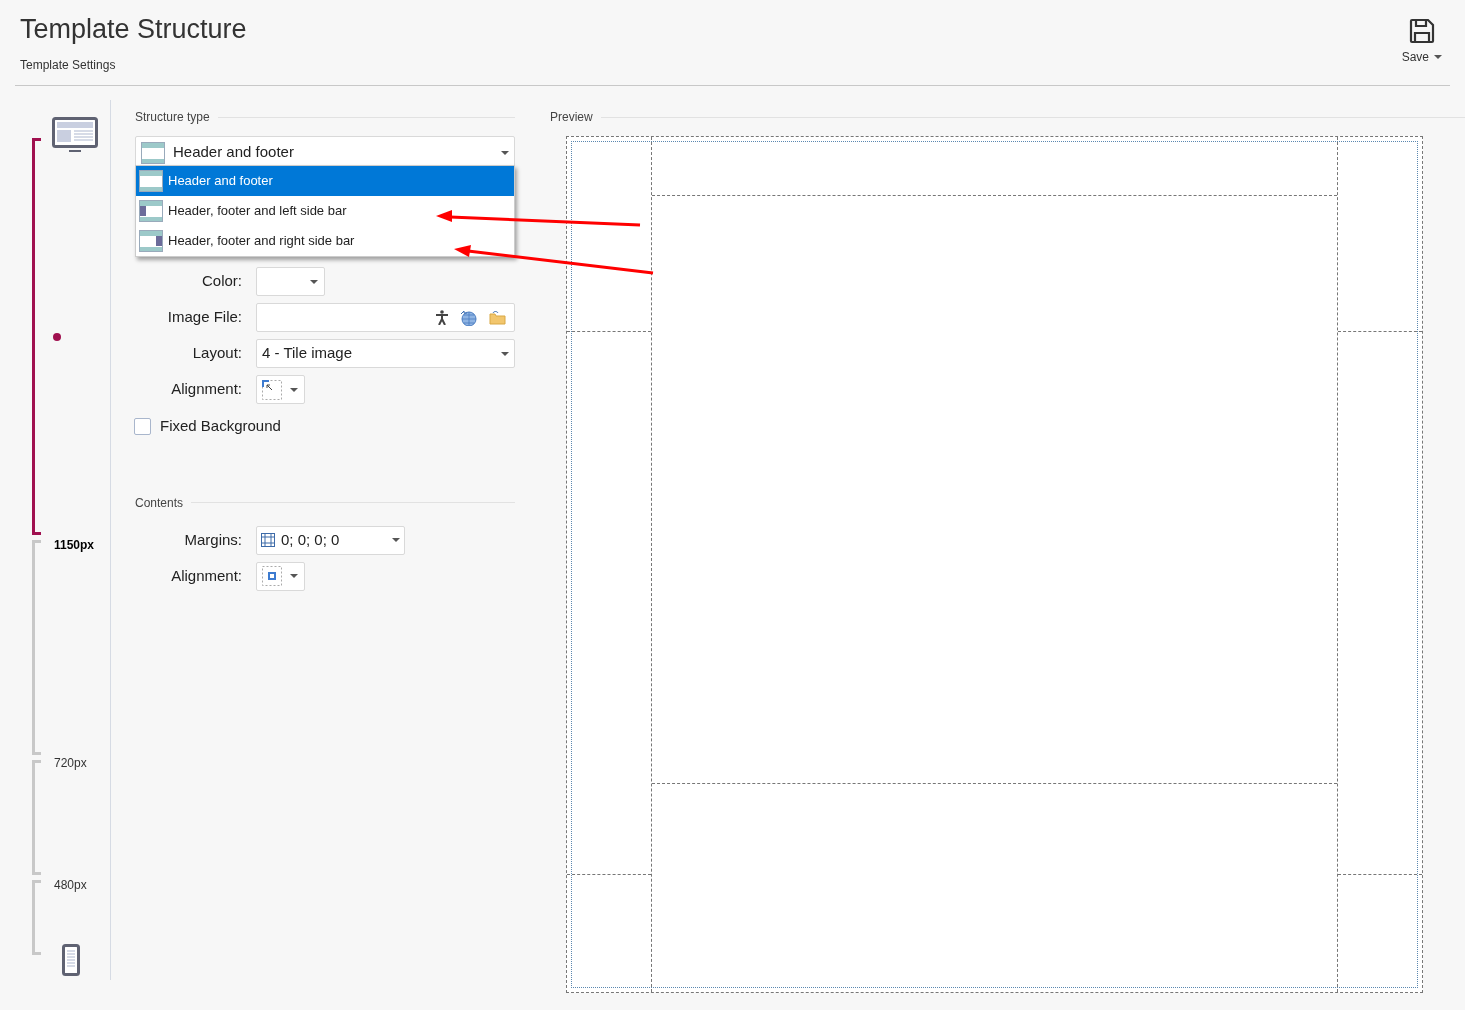 The height and width of the screenshot is (1010, 1465). What do you see at coordinates (290, 281) in the screenshot?
I see `color-picker` at bounding box center [290, 281].